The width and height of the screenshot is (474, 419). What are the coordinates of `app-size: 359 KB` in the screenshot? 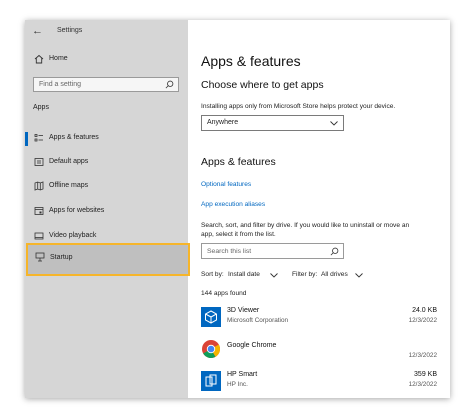 It's located at (425, 374).